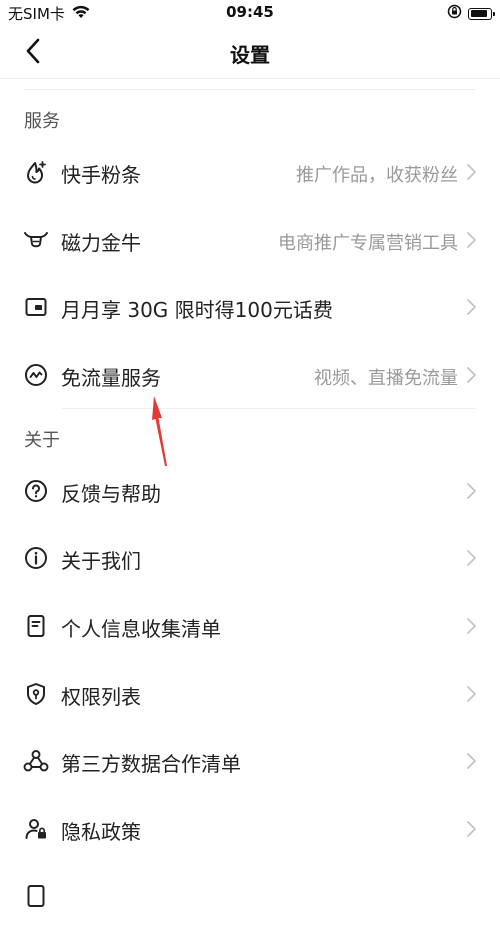 The height and width of the screenshot is (926, 500). What do you see at coordinates (386, 378) in the screenshot?
I see `row-subtitle: 视频、直播免流量` at bounding box center [386, 378].